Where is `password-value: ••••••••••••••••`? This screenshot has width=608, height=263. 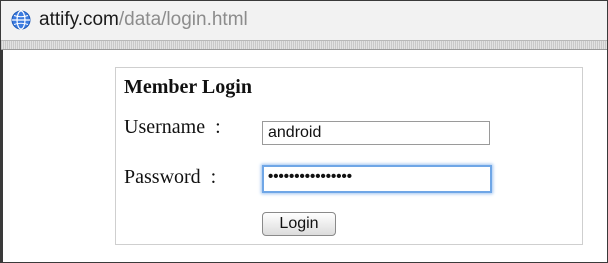
password-value: •••••••••••••••• is located at coordinates (310, 176).